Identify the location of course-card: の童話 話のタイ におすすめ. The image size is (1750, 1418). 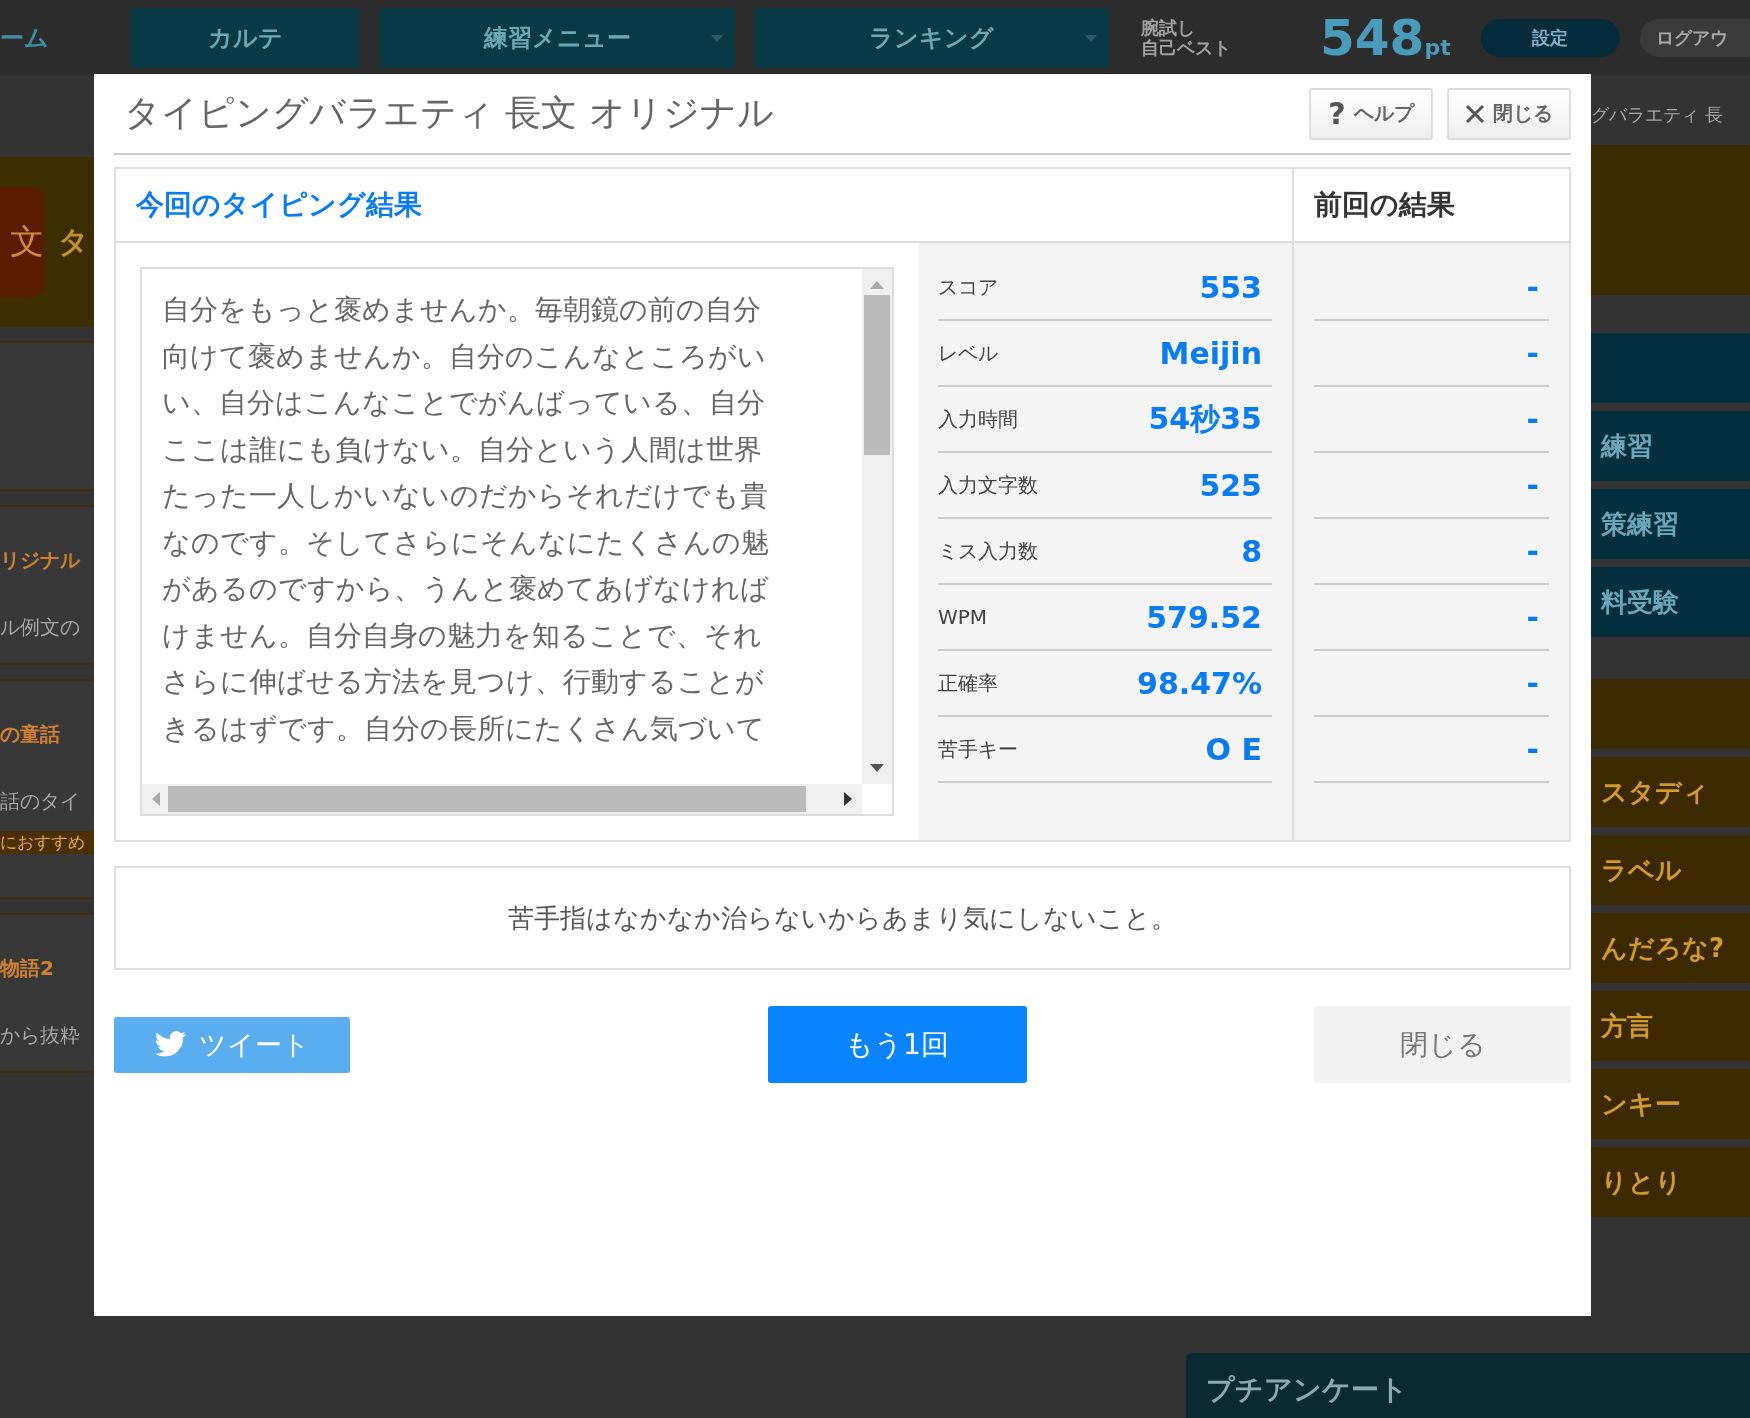
(47, 789).